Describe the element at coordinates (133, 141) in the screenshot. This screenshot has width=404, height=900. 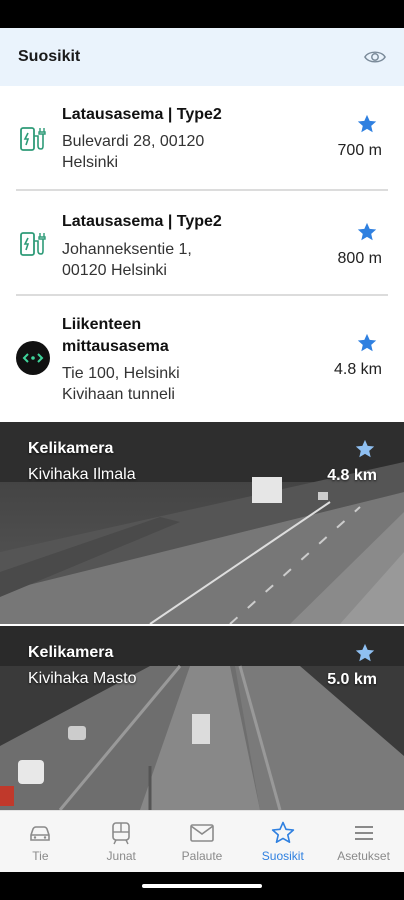
I see `item-address-line1: Bulevardi 28, 00120` at that location.